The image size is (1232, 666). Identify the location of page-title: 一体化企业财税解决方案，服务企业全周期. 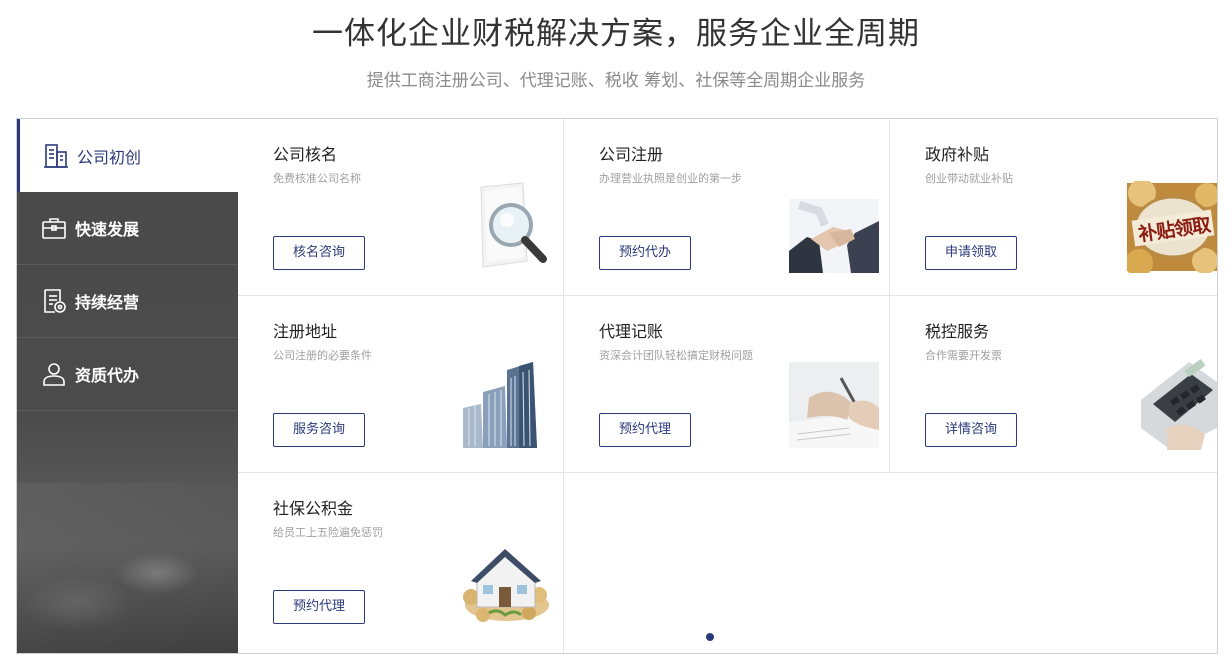
(616, 34).